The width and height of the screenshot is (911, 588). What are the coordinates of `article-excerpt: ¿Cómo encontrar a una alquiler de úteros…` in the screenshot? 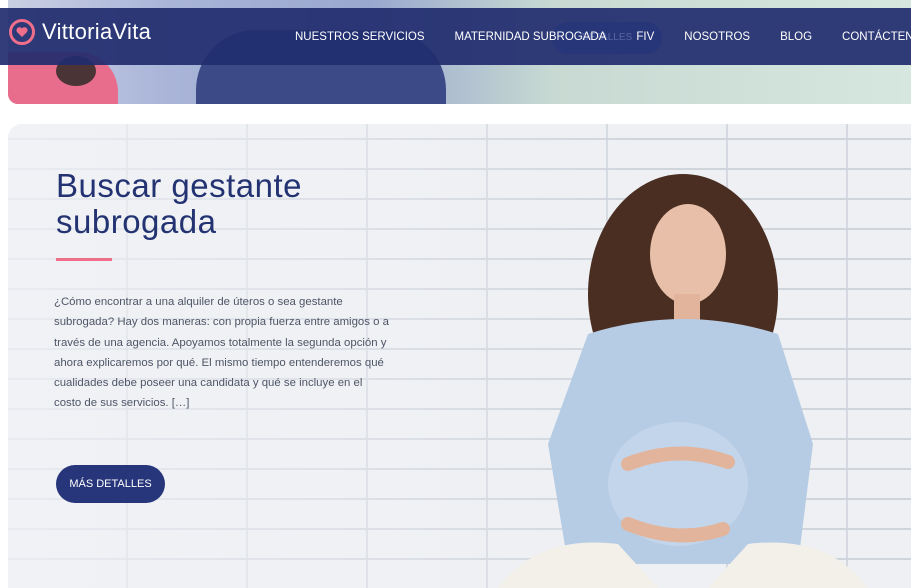 It's located at (221, 353).